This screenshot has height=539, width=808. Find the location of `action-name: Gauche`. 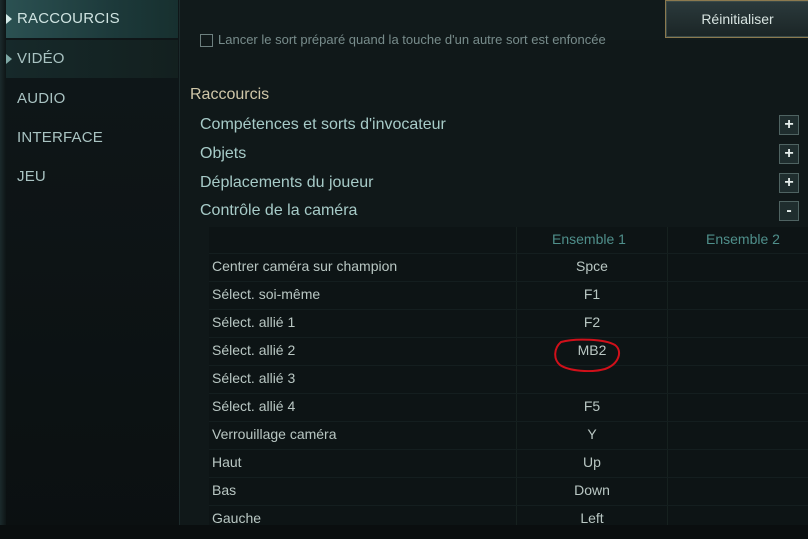

action-name: Gauche is located at coordinates (237, 517).